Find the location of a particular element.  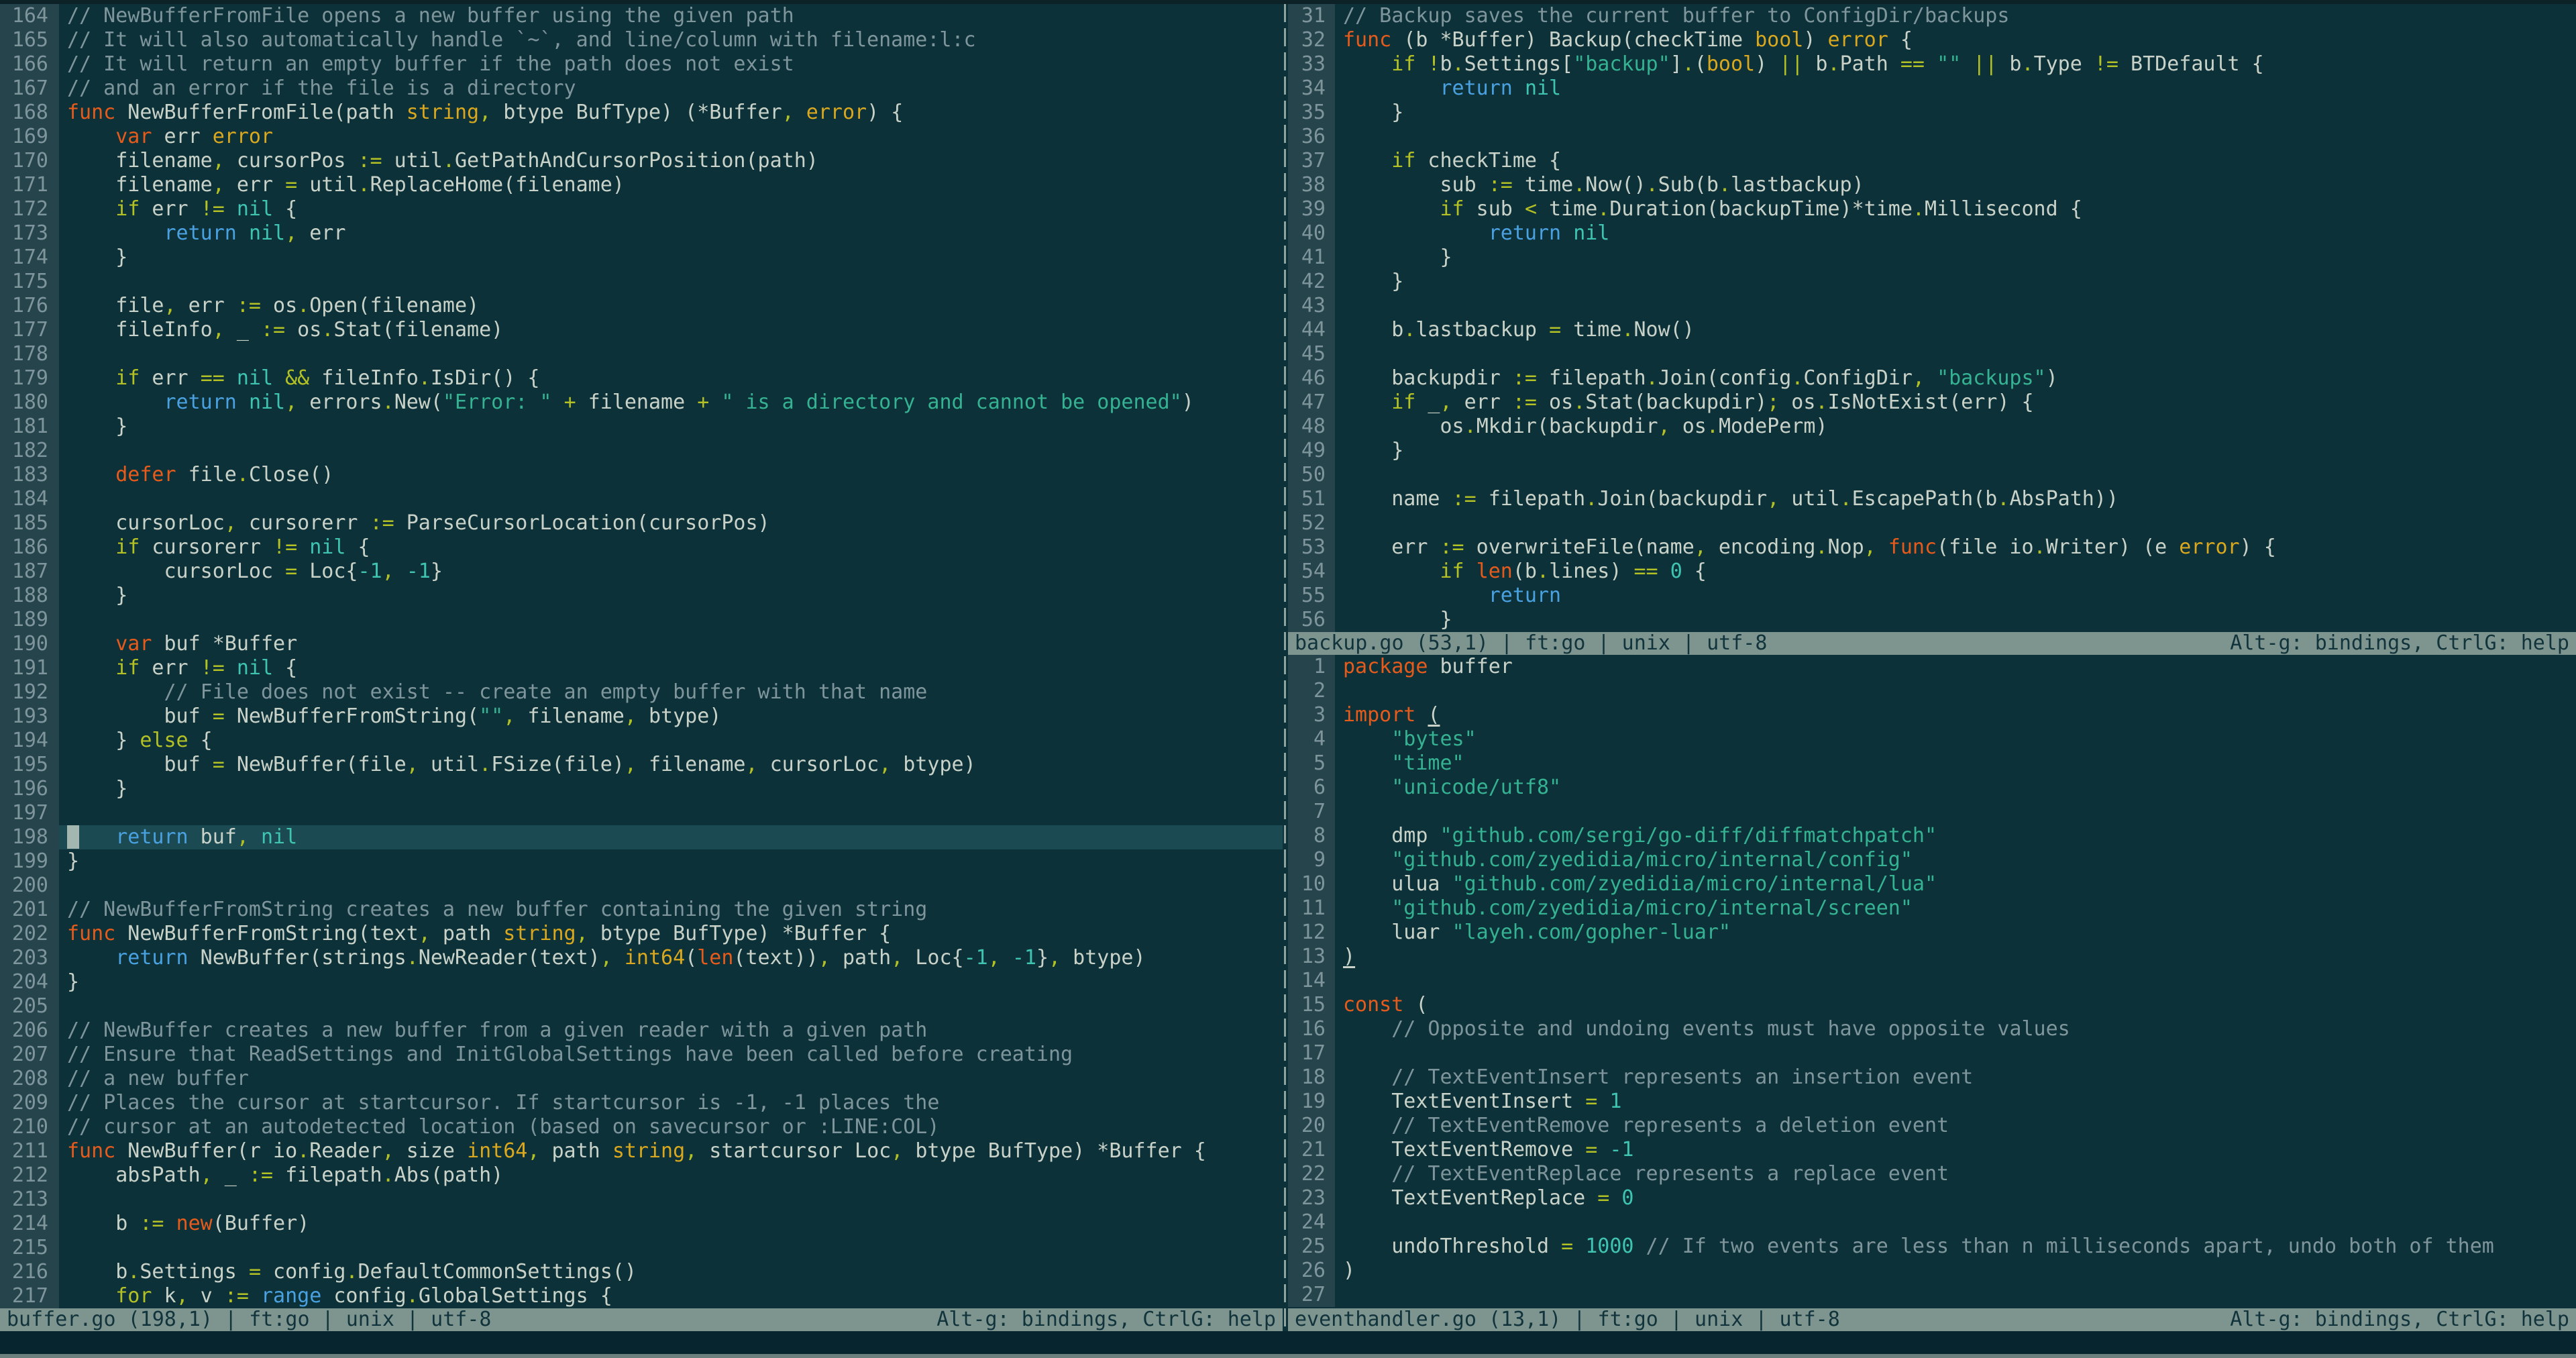

code-line: 190 var buf *Buffer is located at coordinates (641, 644).